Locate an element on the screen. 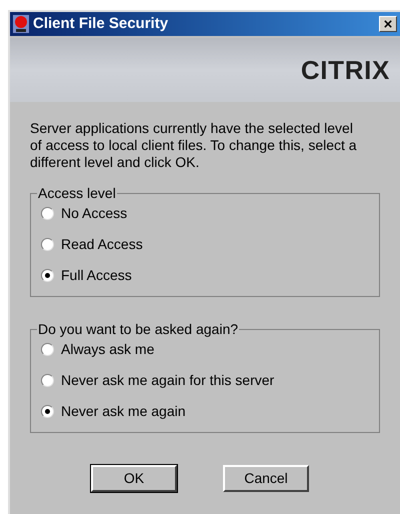  option-label: Full Access is located at coordinates (96, 275).